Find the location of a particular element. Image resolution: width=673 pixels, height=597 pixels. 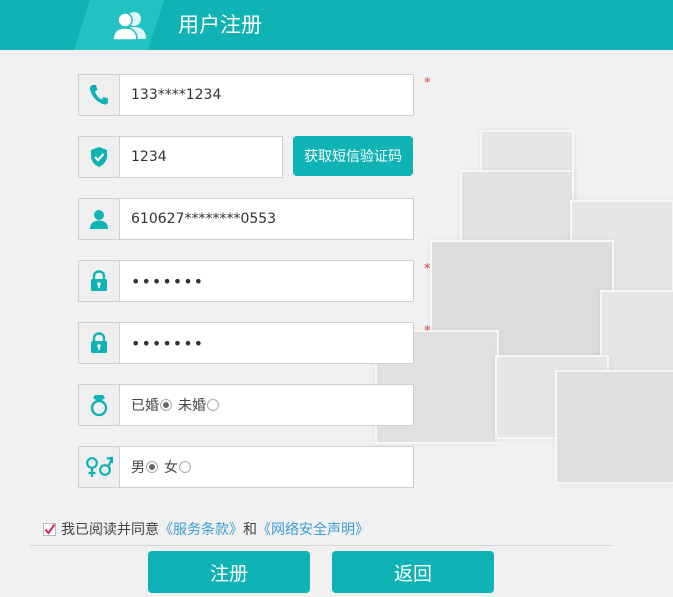

unmarried-label: 未婚 is located at coordinates (192, 406).